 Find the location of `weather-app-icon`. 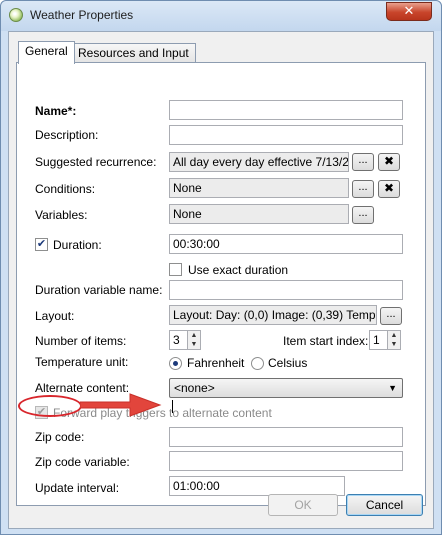

weather-app-icon is located at coordinates (16, 15).